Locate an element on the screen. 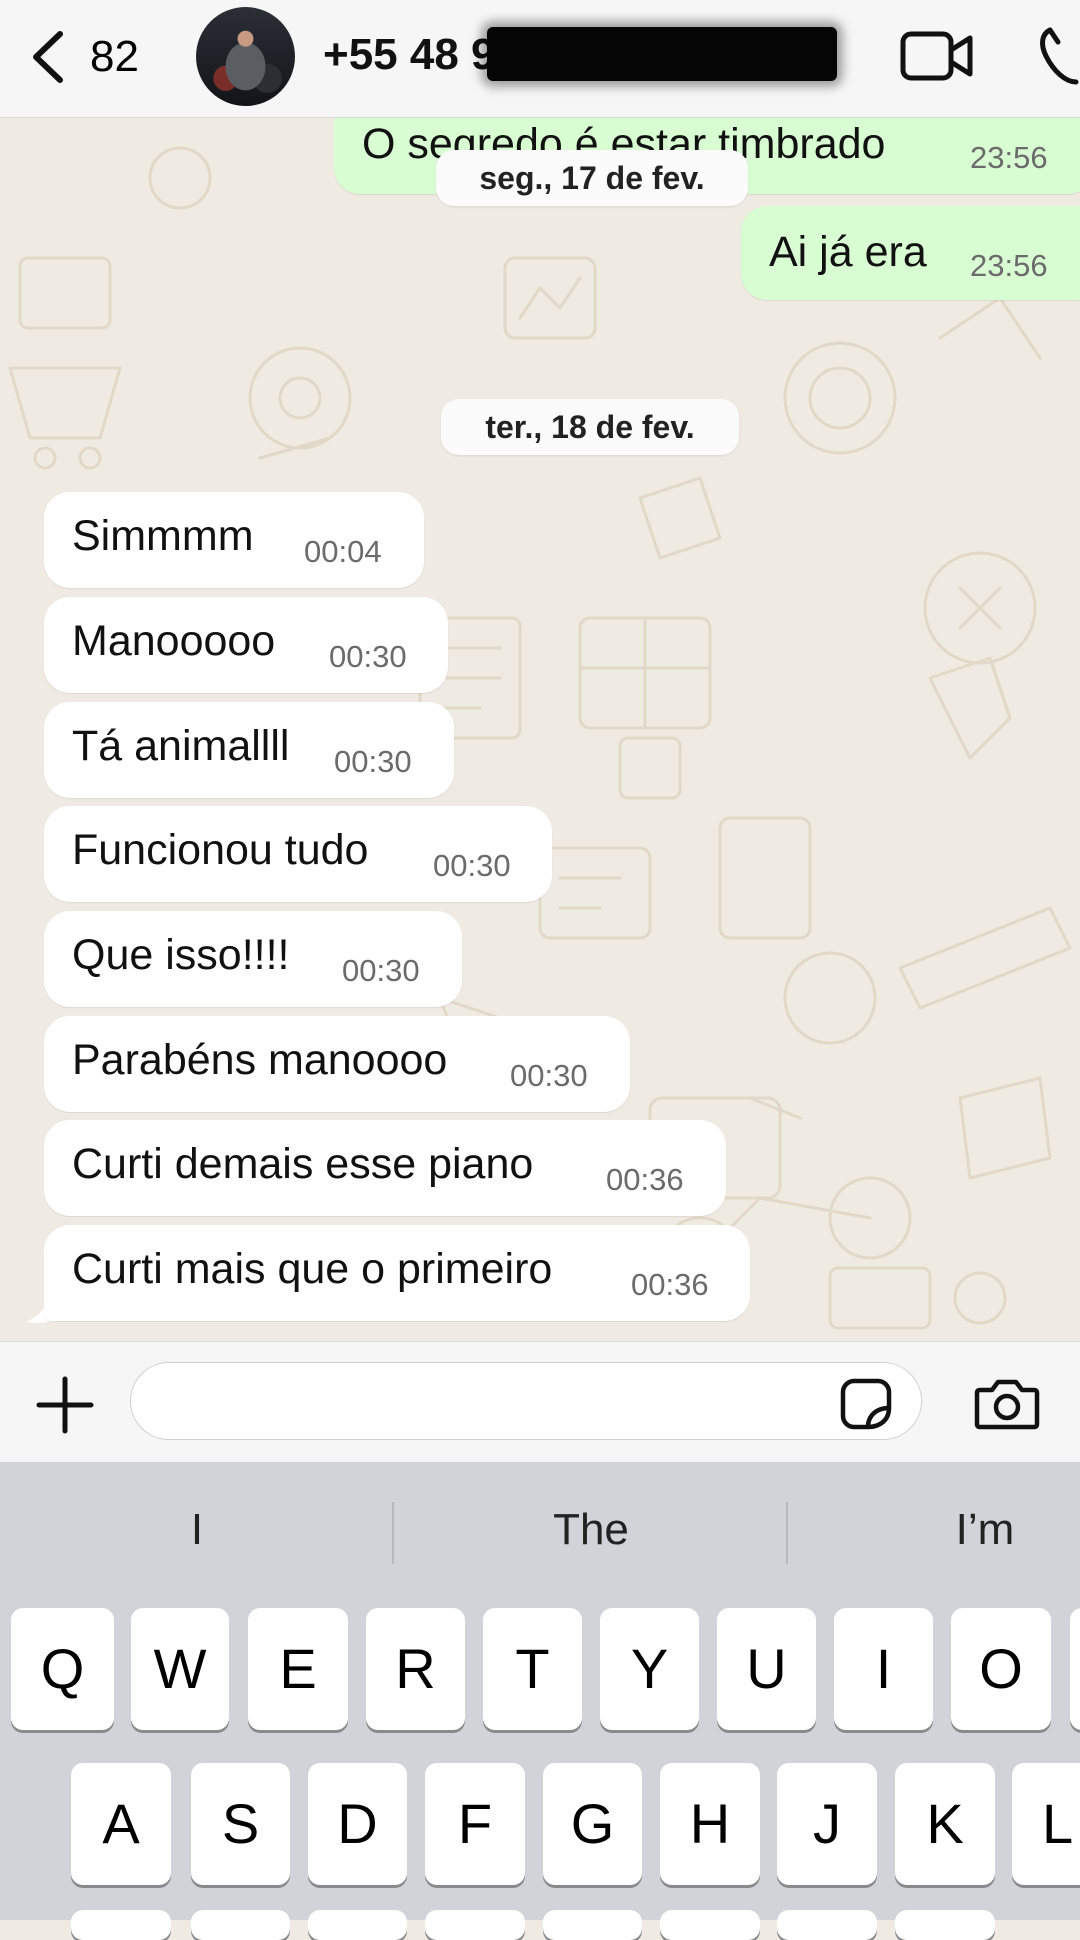 The image size is (1080, 1940). message-received: Funcionou tudo 00:30 is located at coordinates (298, 854).